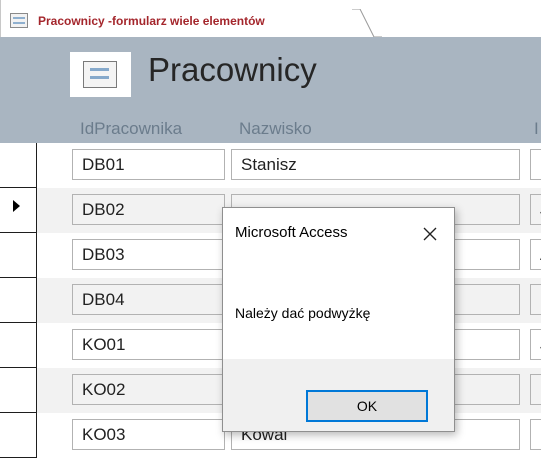 The height and width of the screenshot is (460, 541). What do you see at coordinates (148, 299) in the screenshot?
I see `idpracownika-field: DB04` at bounding box center [148, 299].